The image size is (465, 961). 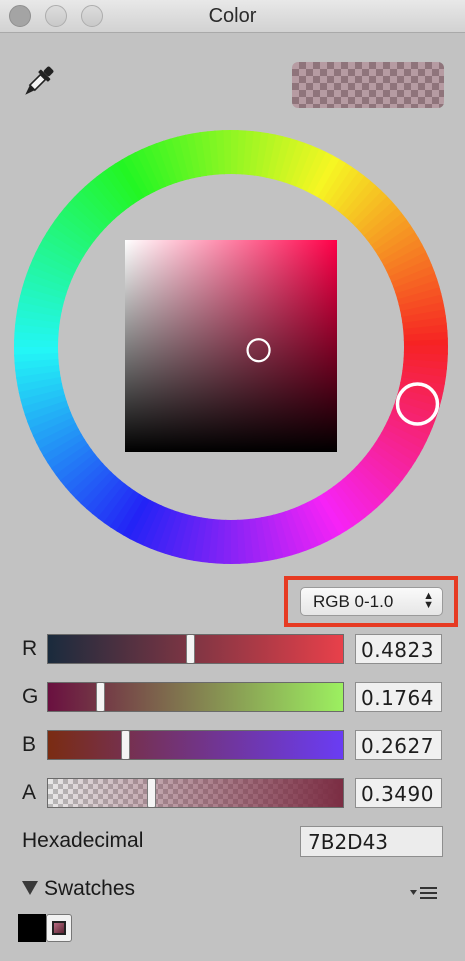 I want to click on channel-value-a: 0.3490, so click(x=398, y=793).